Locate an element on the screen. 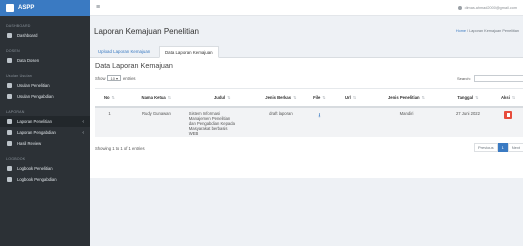 The width and height of the screenshot is (523, 246). column-header-tanggal: Tanggal ⇅ is located at coordinates (468, 98).